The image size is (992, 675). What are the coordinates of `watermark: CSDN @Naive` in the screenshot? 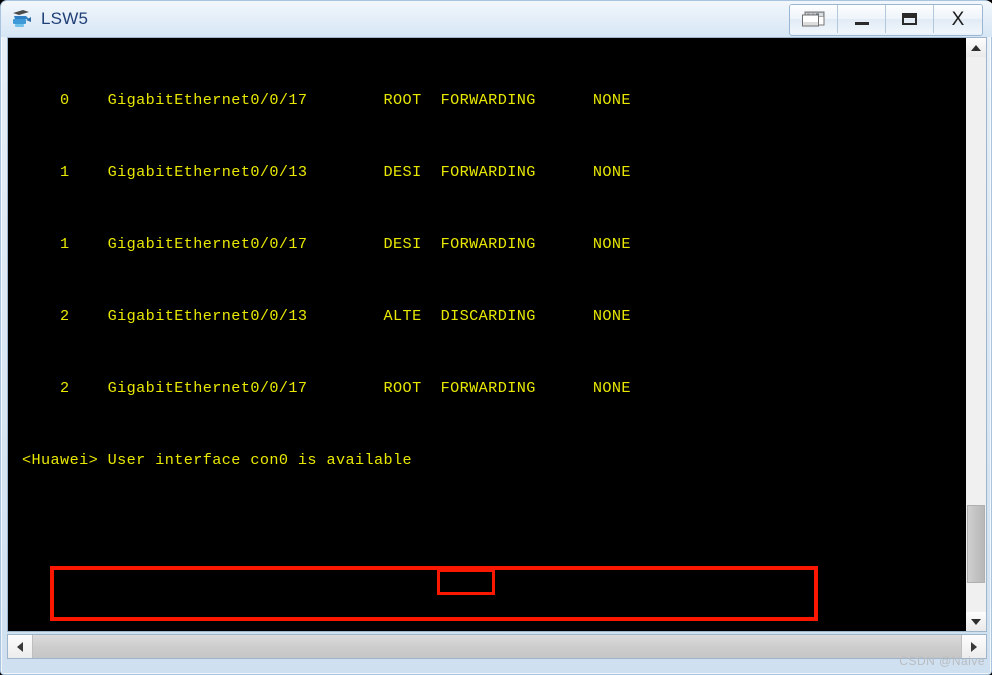 It's located at (942, 661).